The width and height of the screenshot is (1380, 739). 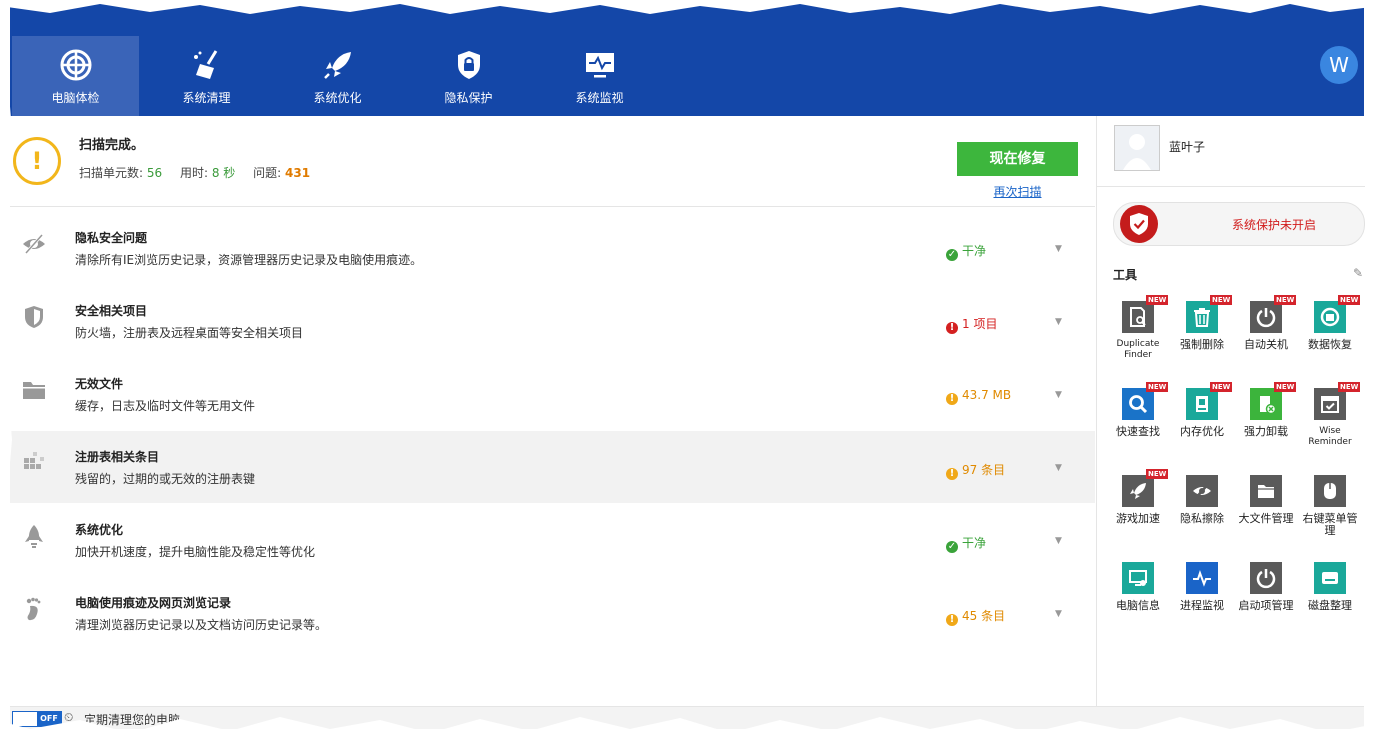 I want to click on tool-search: NEW 快速查找, so click(x=1138, y=427).